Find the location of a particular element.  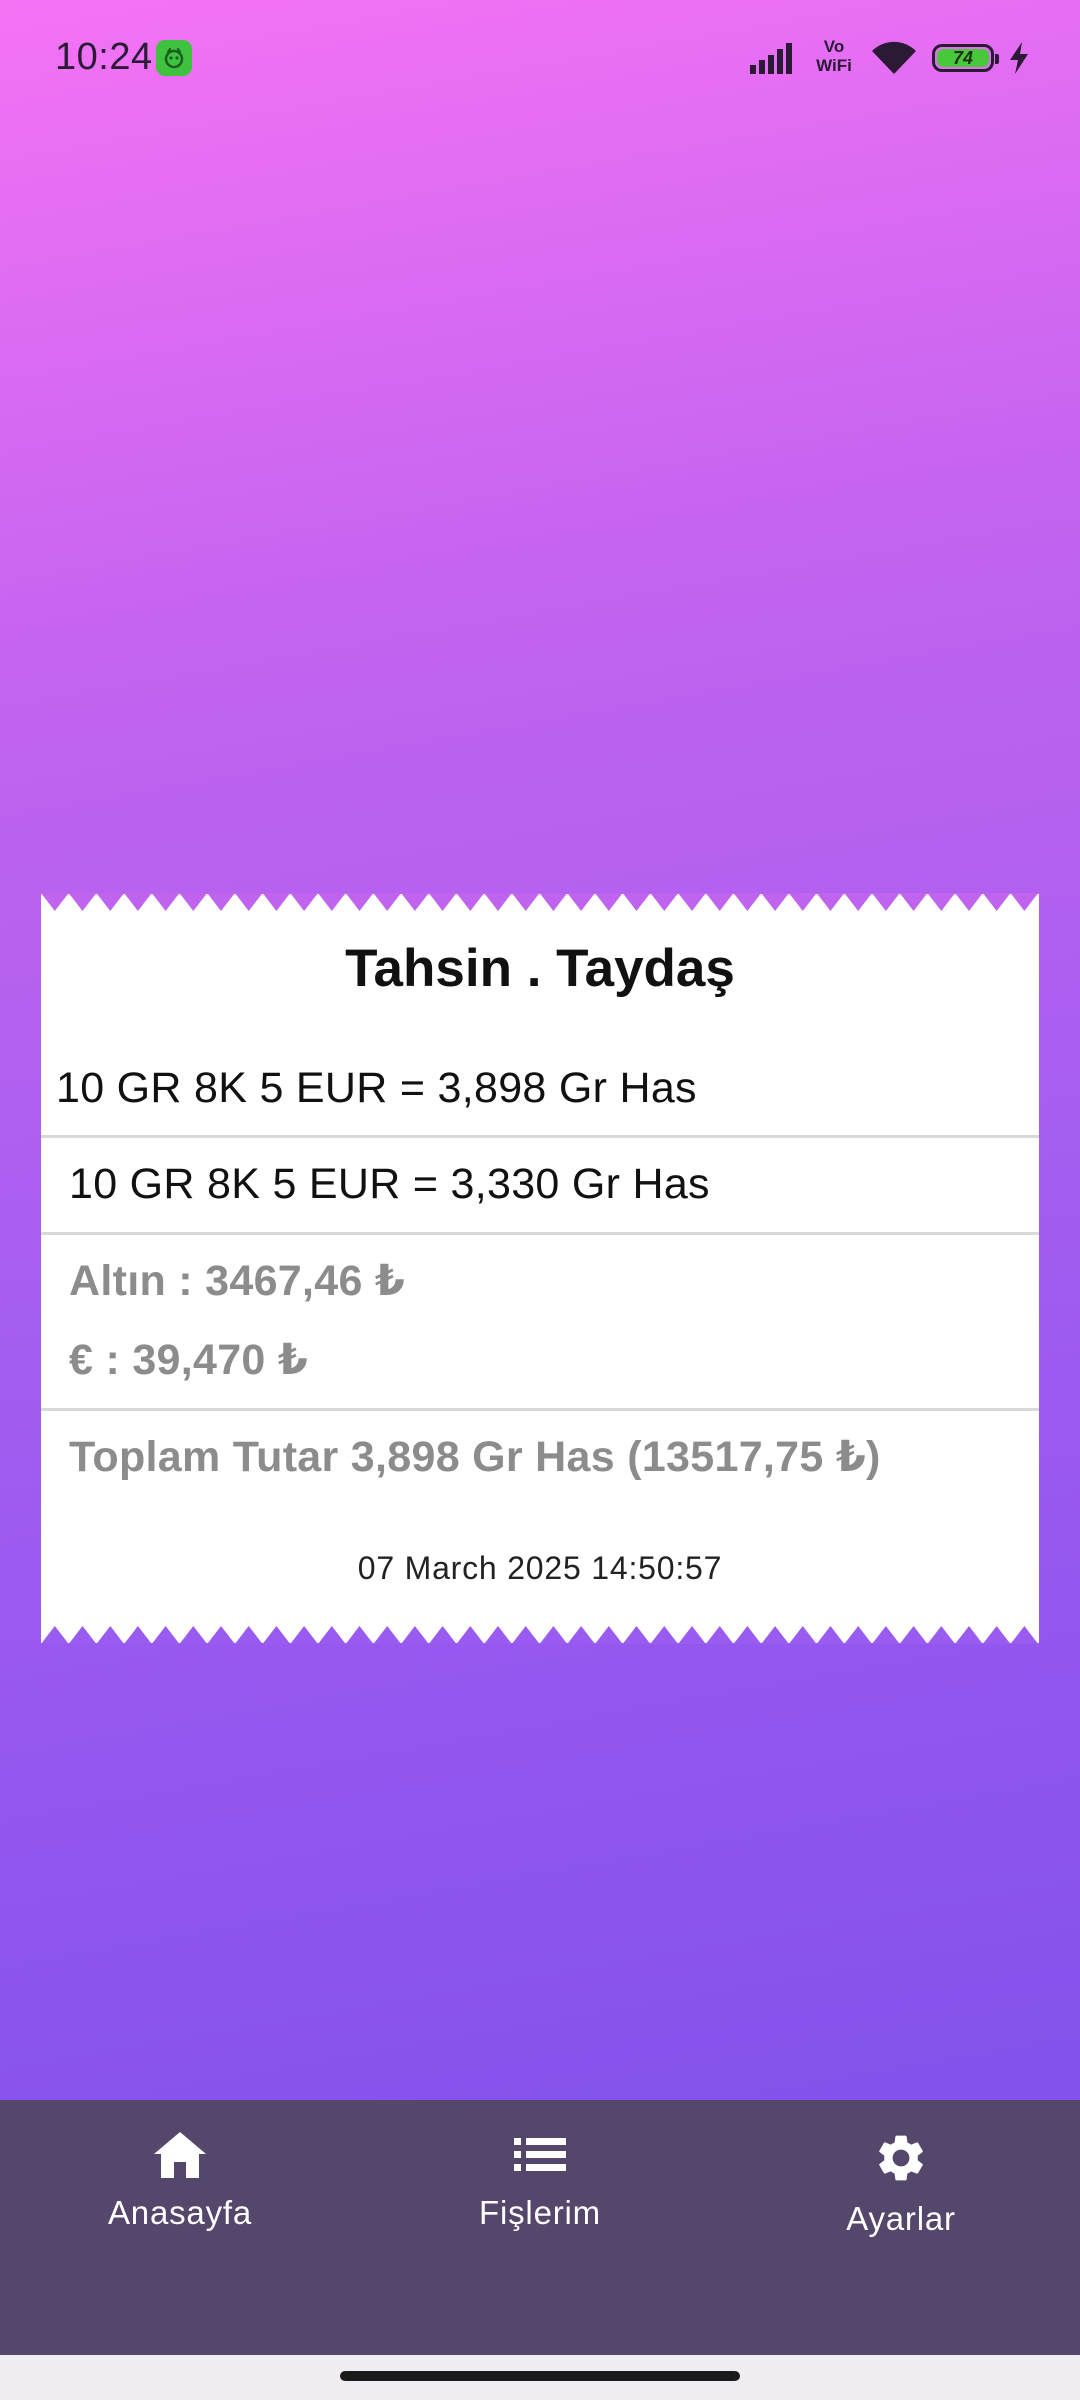

receipt-date: 07 March 2025 14:50:57 is located at coordinates (540, 1568).